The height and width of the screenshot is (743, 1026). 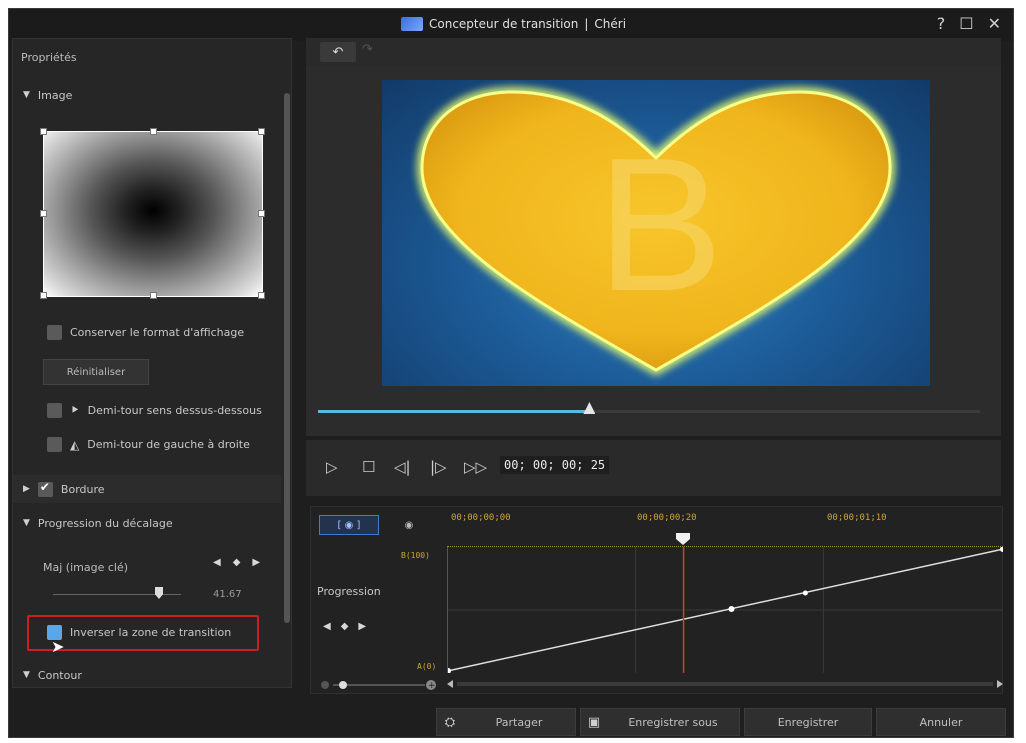 I want to click on section-offset-label: Progression du décalage, so click(x=105, y=523).